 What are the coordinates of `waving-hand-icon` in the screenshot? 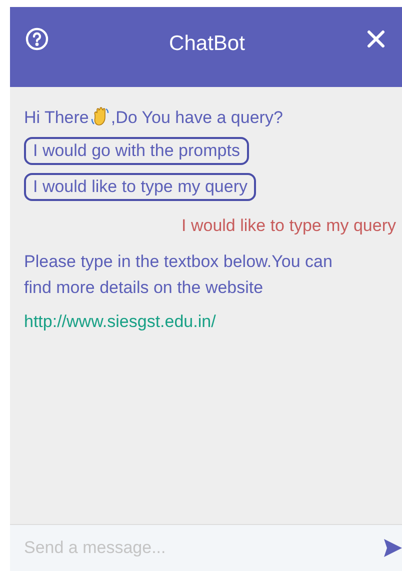 It's located at (100, 116).